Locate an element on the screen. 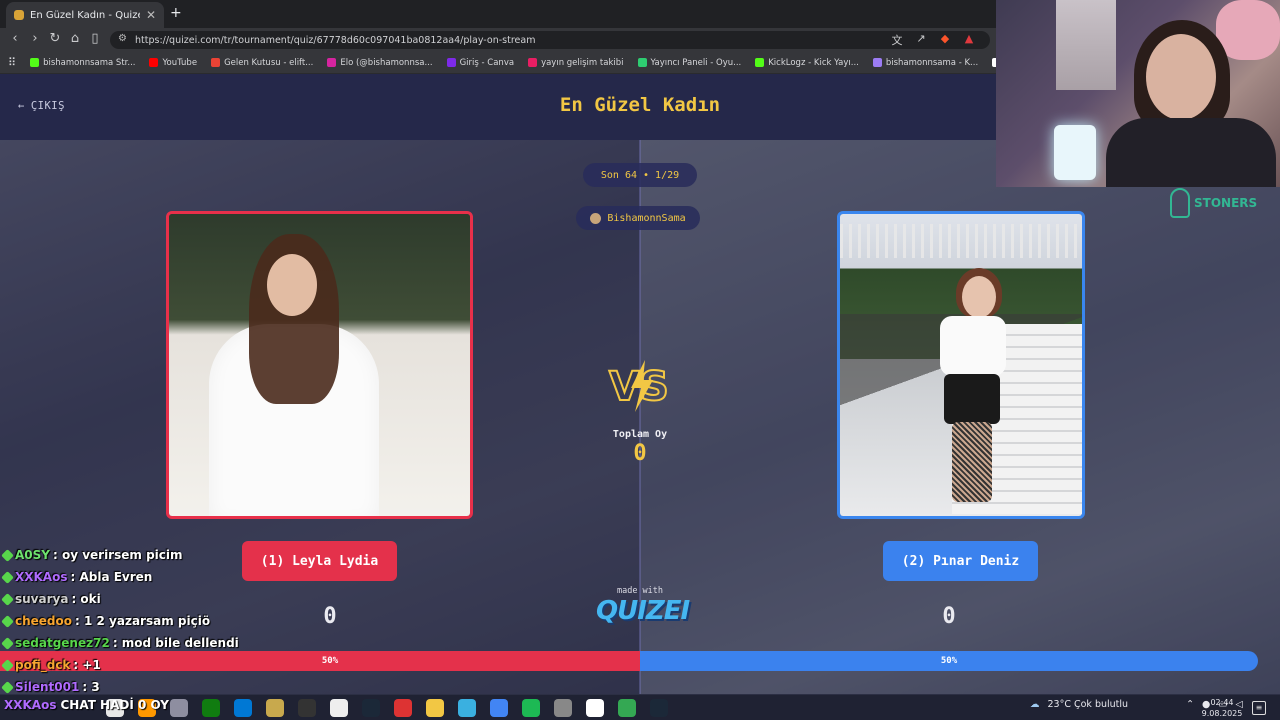 Image resolution: width=1280 pixels, height=720 pixels. made-with-quizei: made with QUIZEI is located at coordinates (643, 606).